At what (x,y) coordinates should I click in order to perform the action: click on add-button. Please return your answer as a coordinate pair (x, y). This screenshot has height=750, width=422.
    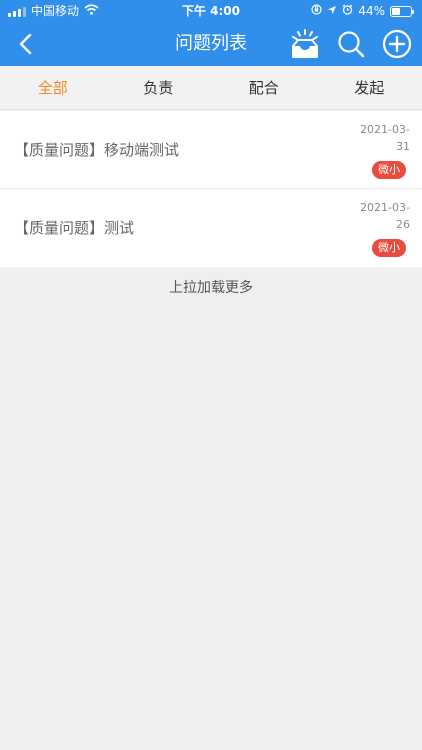
    Looking at the image, I should click on (397, 44).